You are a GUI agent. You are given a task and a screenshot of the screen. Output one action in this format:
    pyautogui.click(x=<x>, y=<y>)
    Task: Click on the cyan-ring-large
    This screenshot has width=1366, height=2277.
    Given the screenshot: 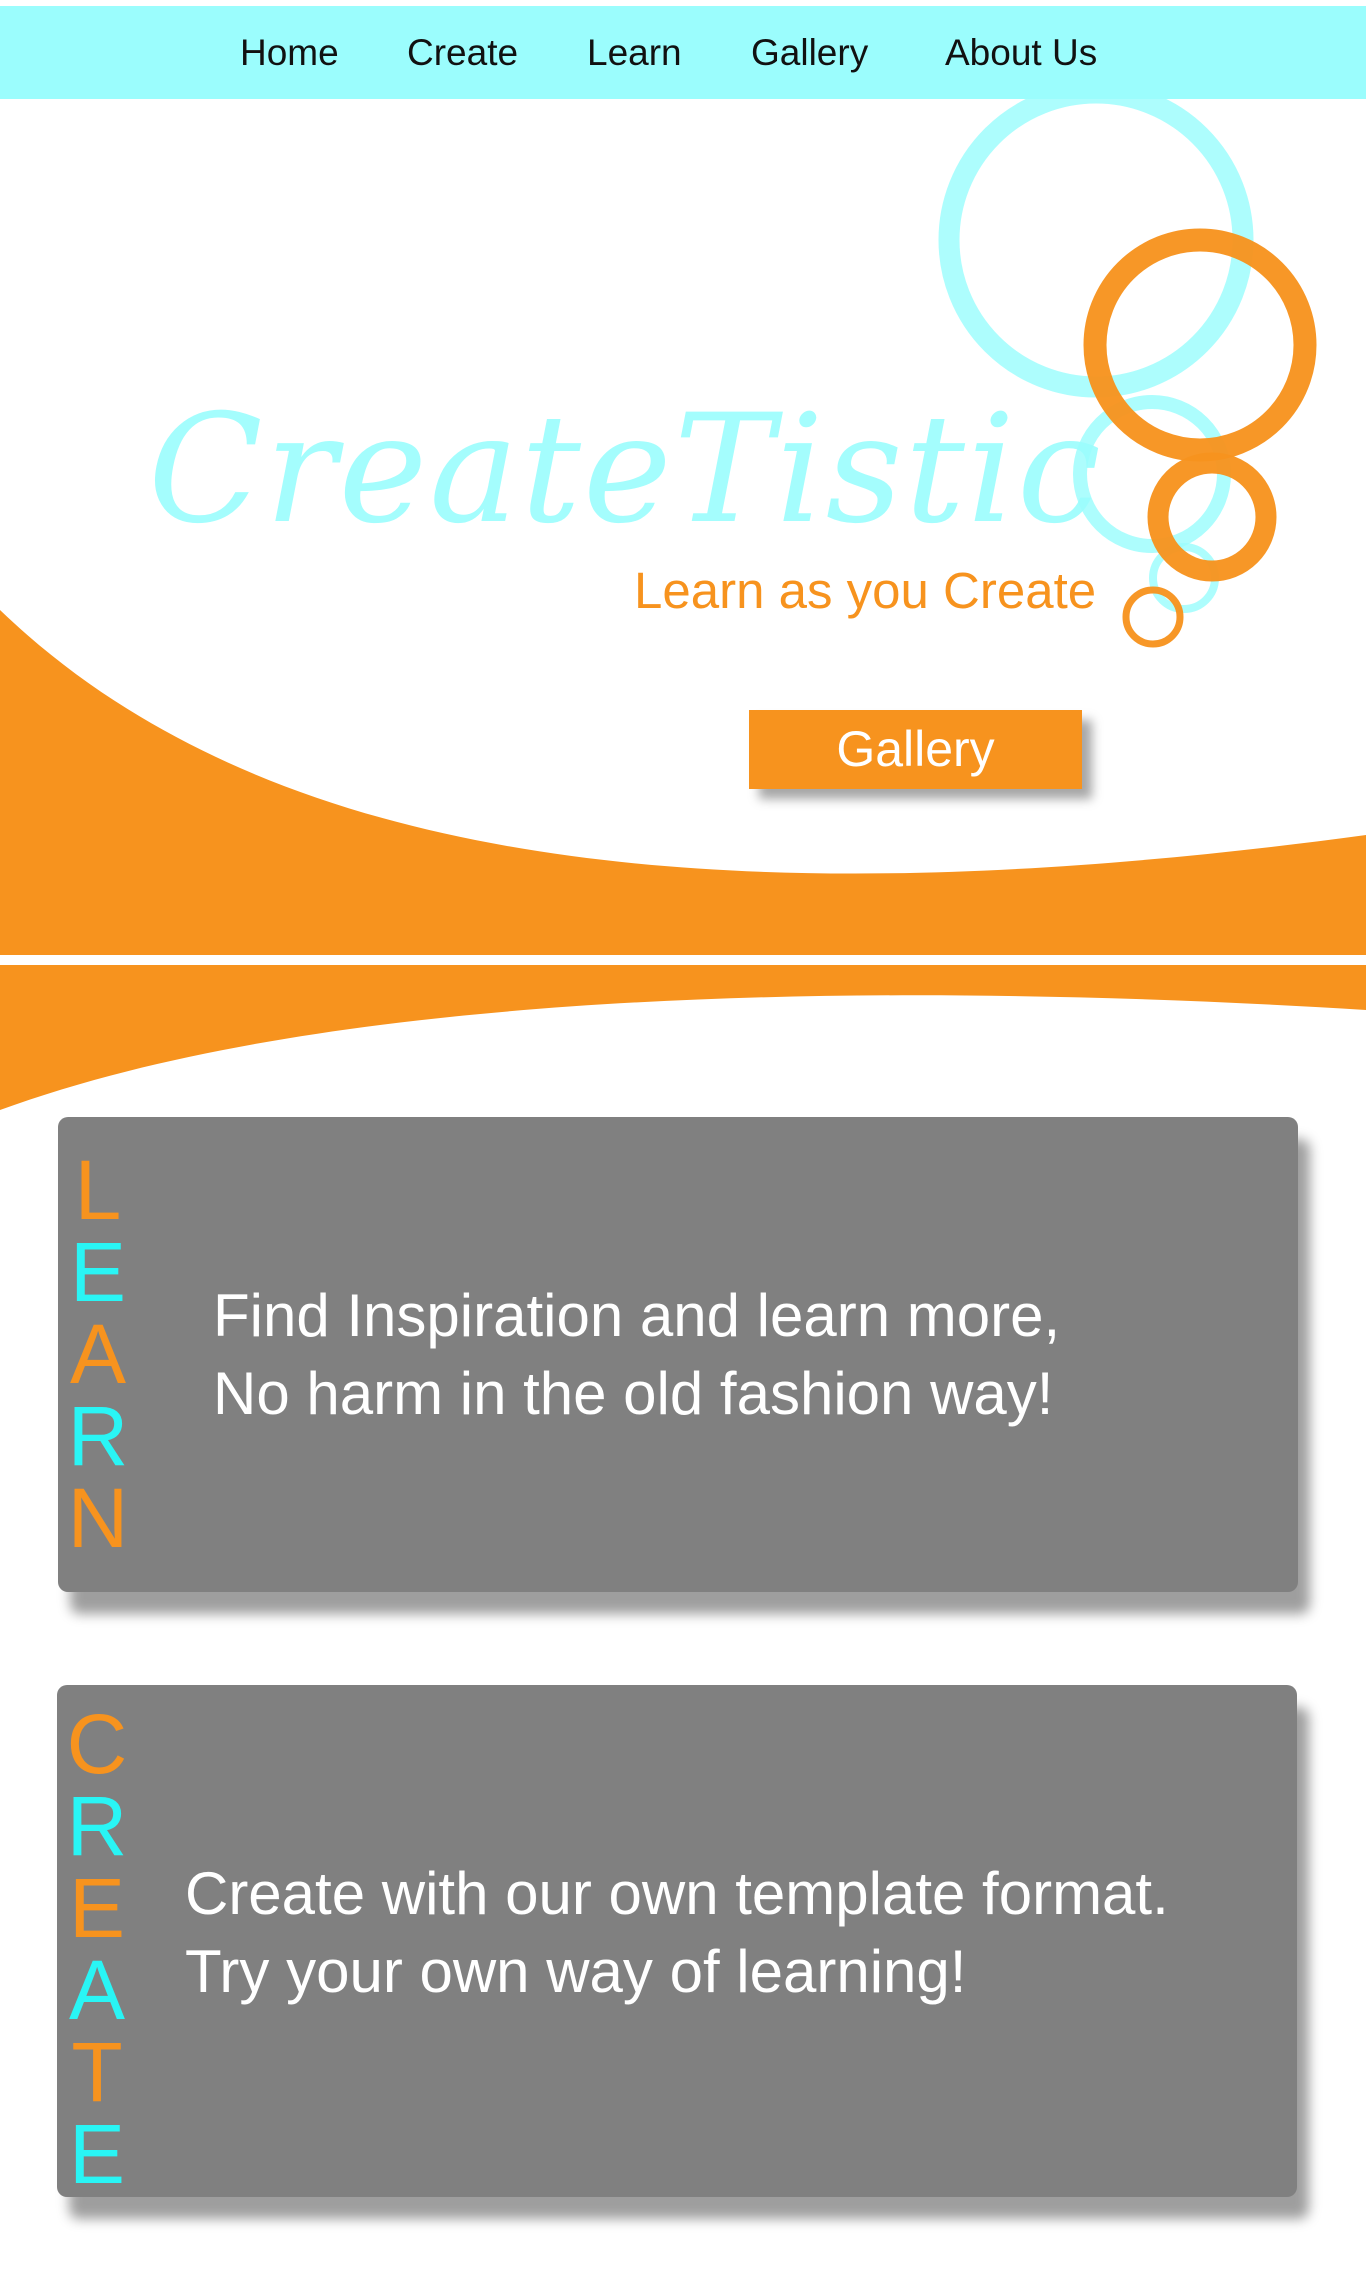 What is the action you would take?
    pyautogui.click(x=1096, y=240)
    